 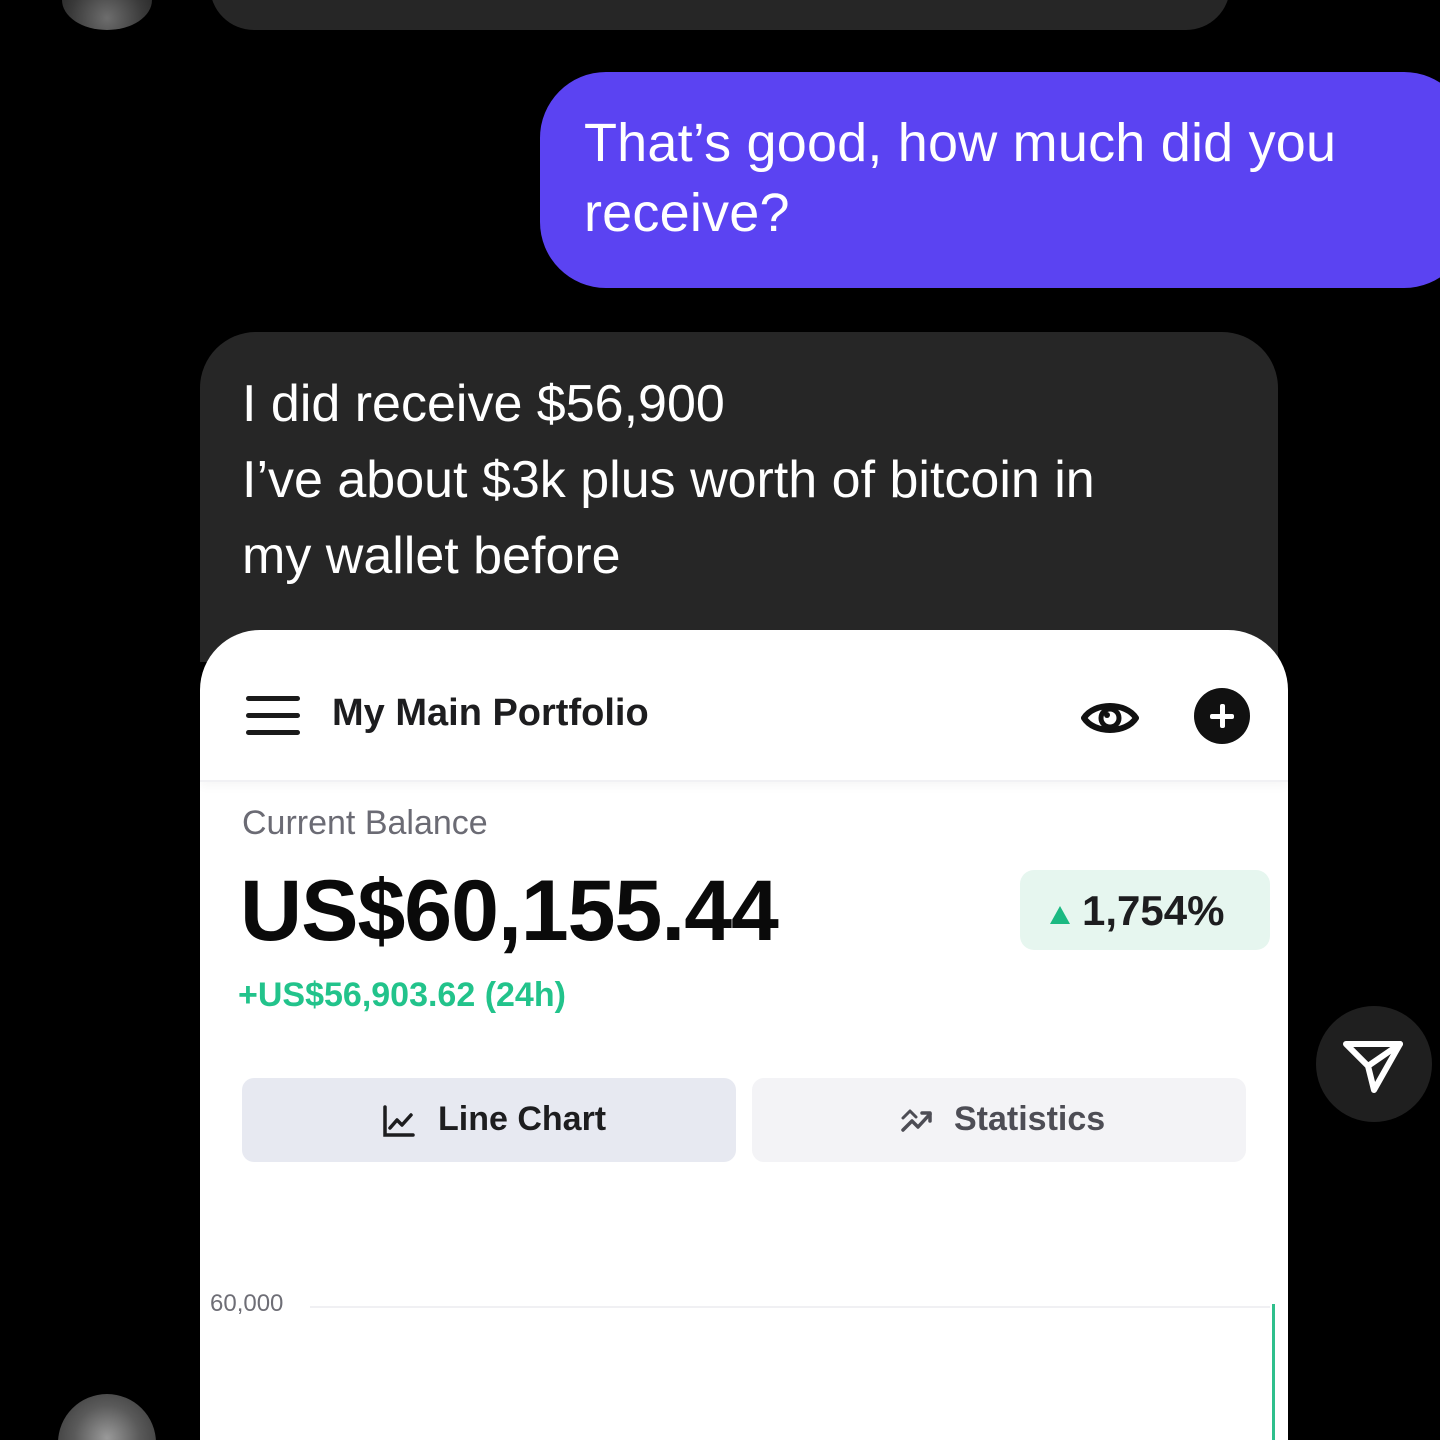 I want to click on y-axis-tick-label: 60,000, so click(x=247, y=1303).